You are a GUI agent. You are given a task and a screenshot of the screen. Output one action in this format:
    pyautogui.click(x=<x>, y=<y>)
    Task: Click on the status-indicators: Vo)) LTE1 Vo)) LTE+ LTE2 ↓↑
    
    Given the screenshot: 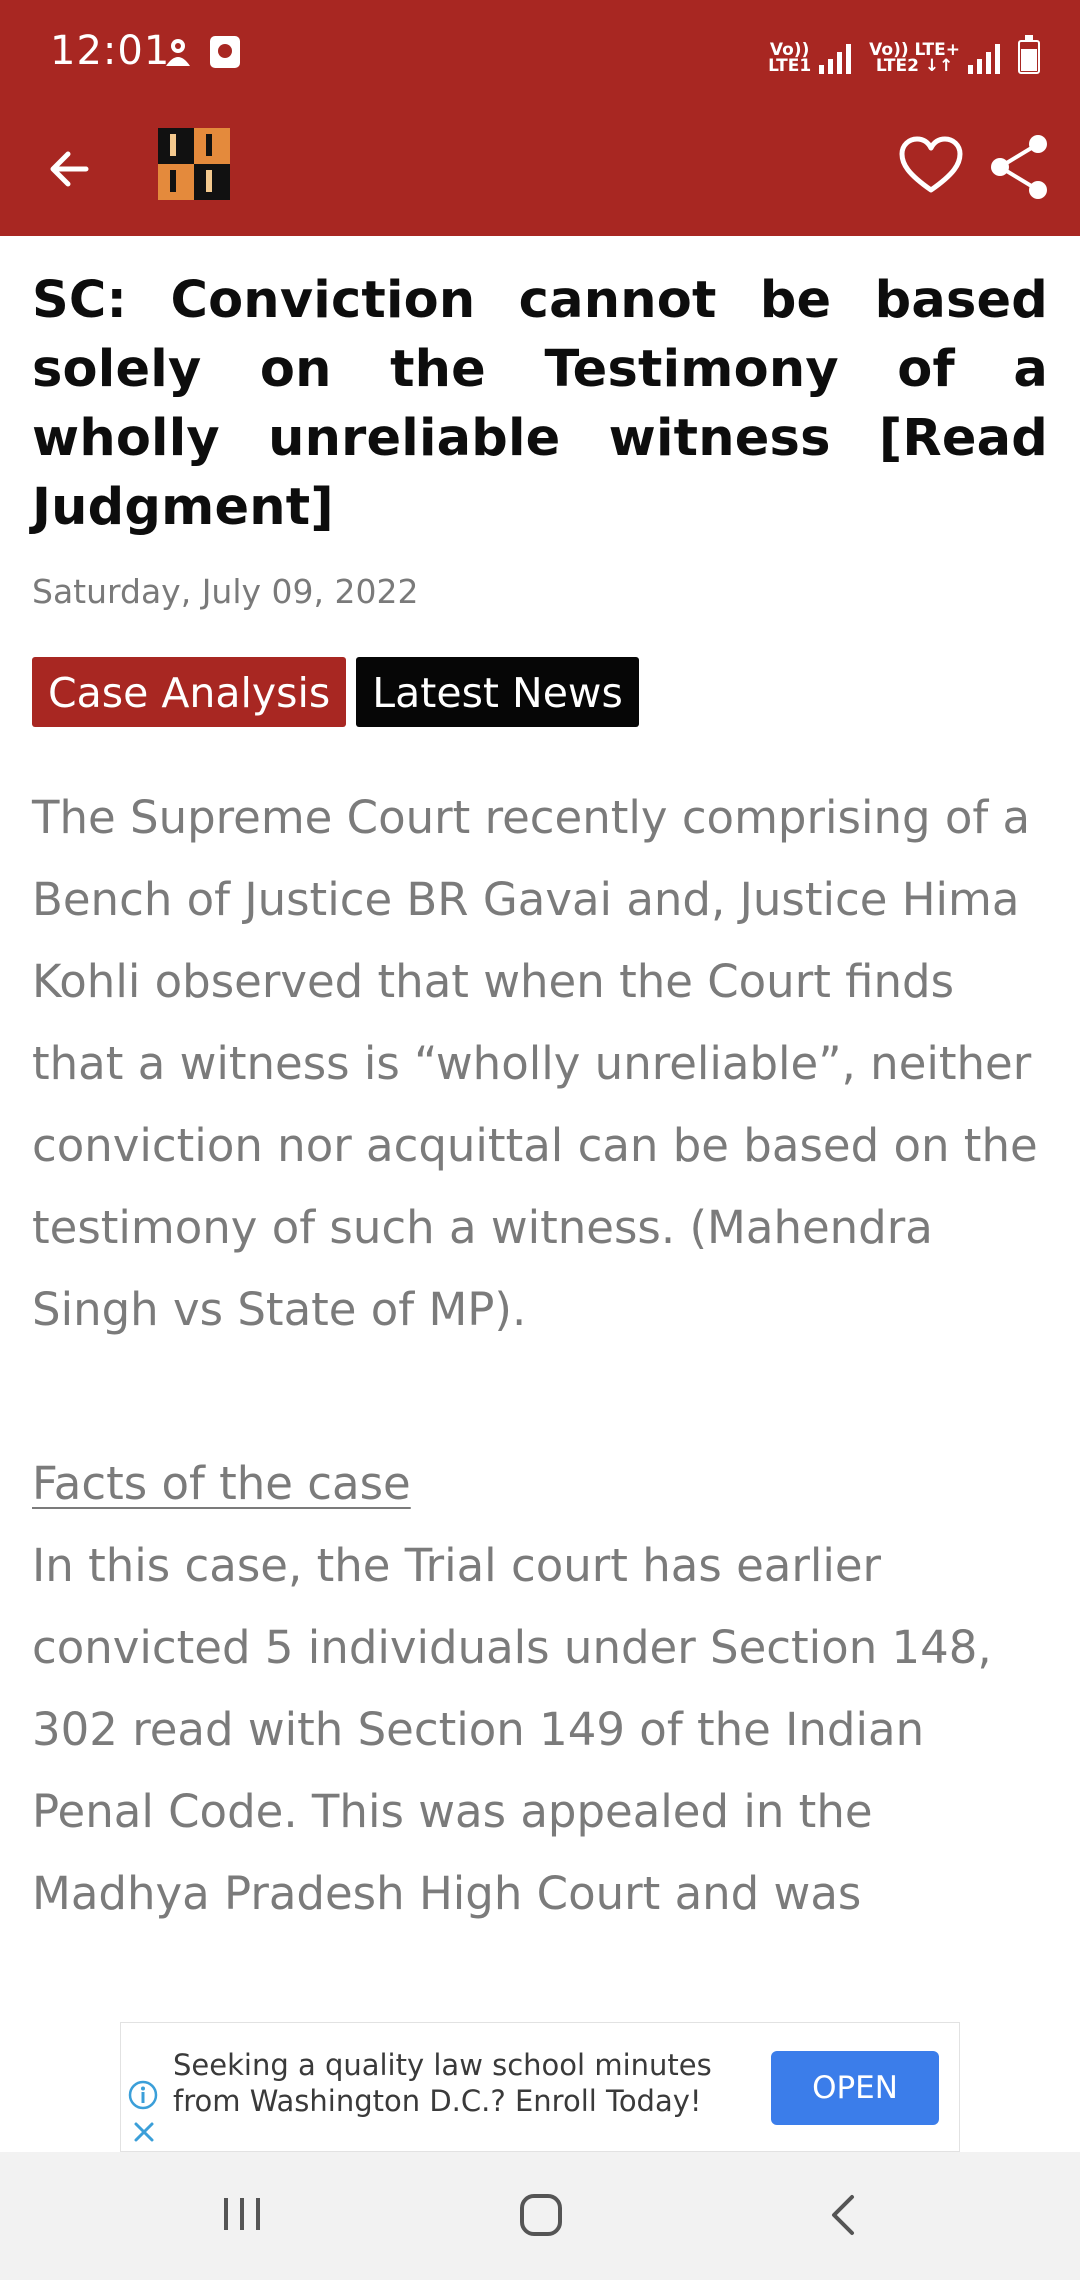 What is the action you would take?
    pyautogui.click(x=904, y=55)
    